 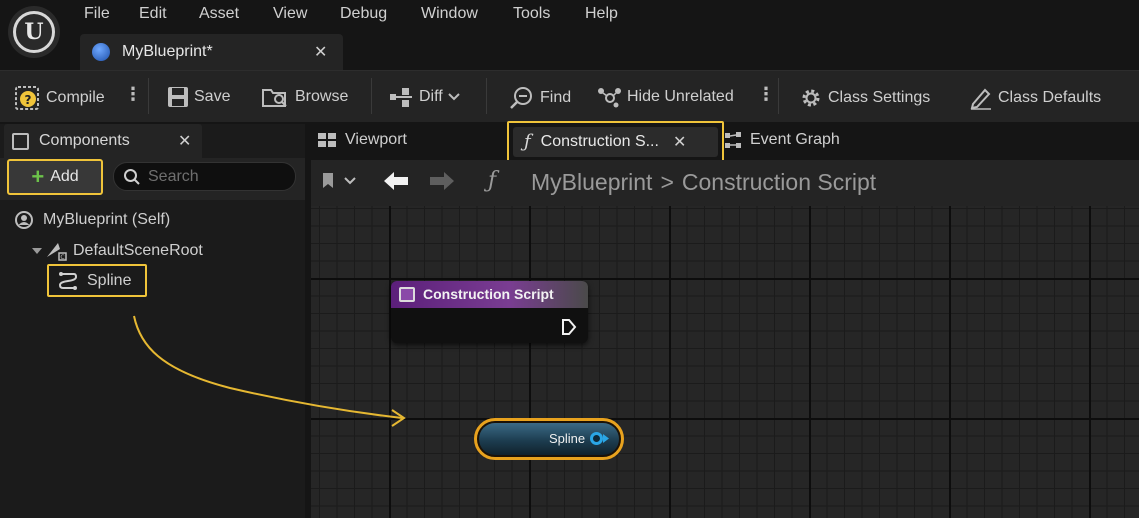 What do you see at coordinates (107, 219) in the screenshot?
I see `tree-item-self-label: MyBlueprint (Self)` at bounding box center [107, 219].